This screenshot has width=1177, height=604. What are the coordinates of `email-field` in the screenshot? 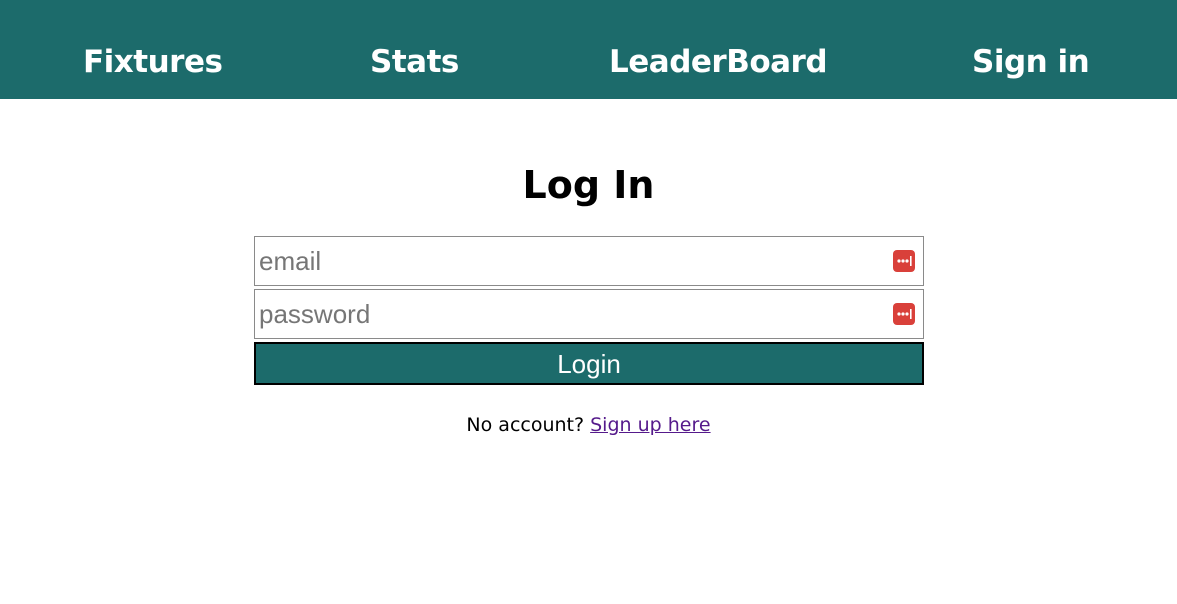 It's located at (589, 261).